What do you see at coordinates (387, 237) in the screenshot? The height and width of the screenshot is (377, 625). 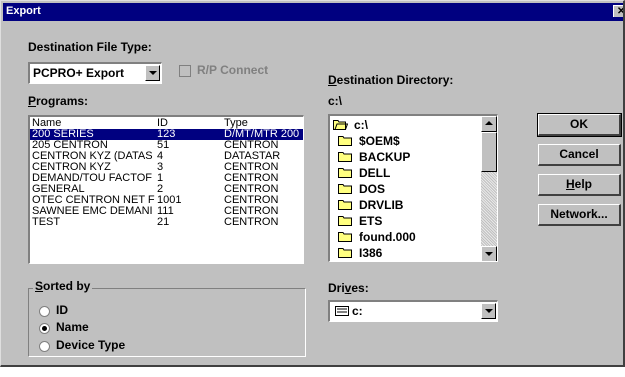 I see `directory-item-label: found.000` at bounding box center [387, 237].